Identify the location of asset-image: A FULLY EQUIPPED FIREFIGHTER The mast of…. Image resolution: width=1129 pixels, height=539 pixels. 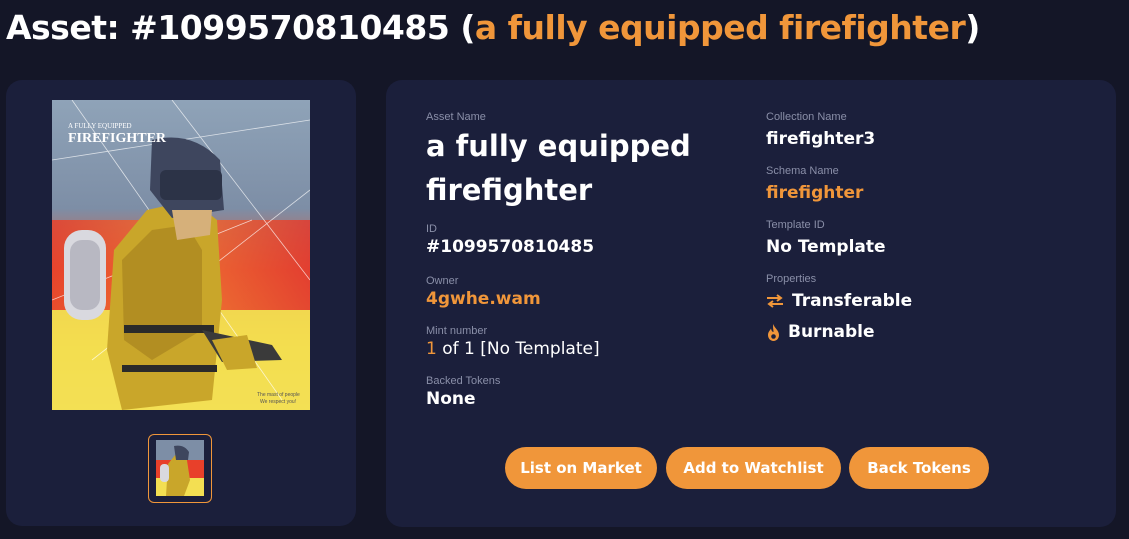
(181, 255).